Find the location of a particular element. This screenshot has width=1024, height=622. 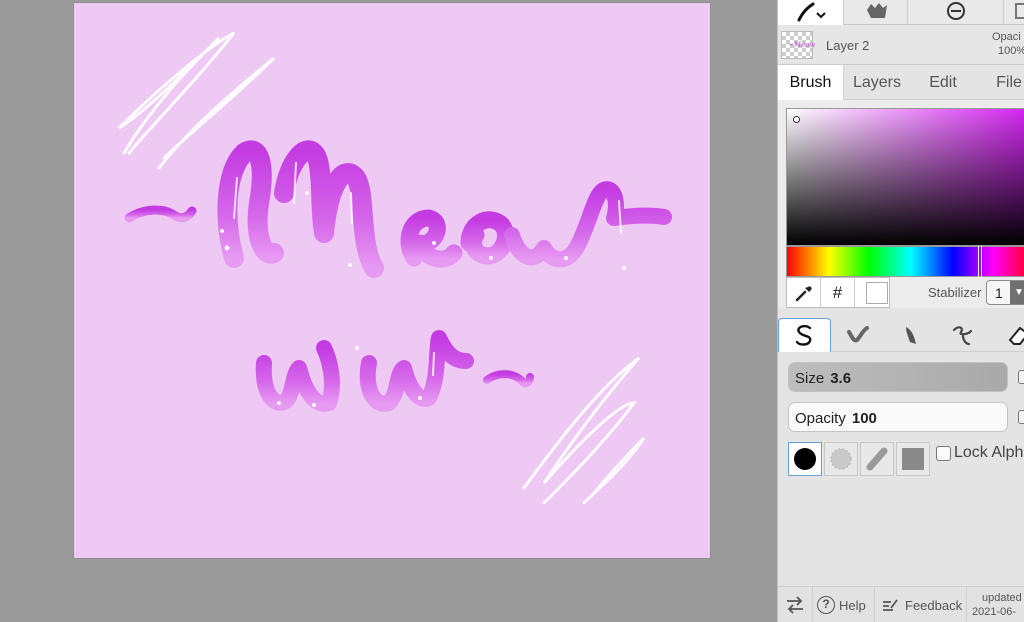

updated-date: 2021-06- is located at coordinates (994, 612).